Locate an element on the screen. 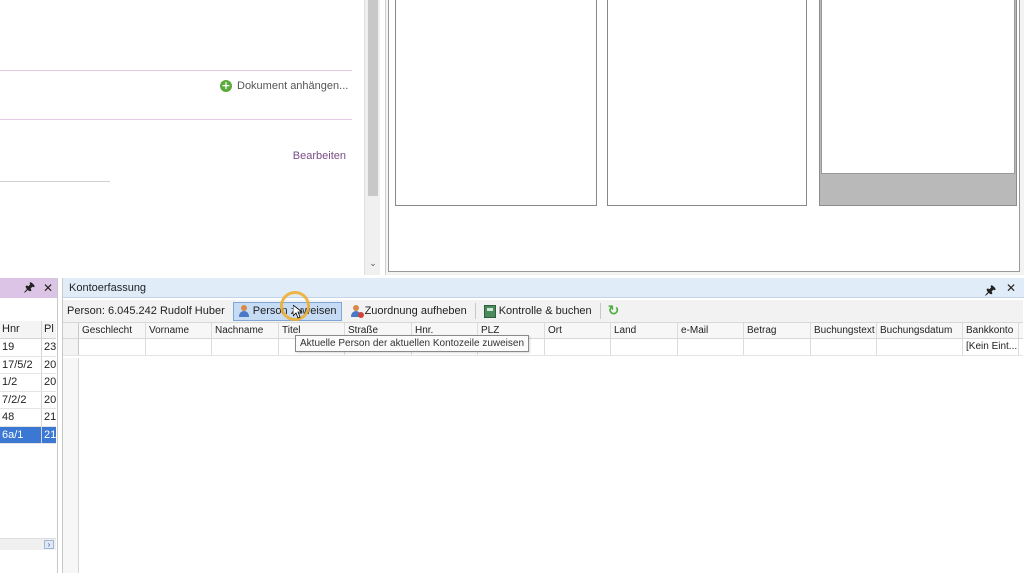 This screenshot has height=573, width=1024. cell-ort is located at coordinates (578, 347).